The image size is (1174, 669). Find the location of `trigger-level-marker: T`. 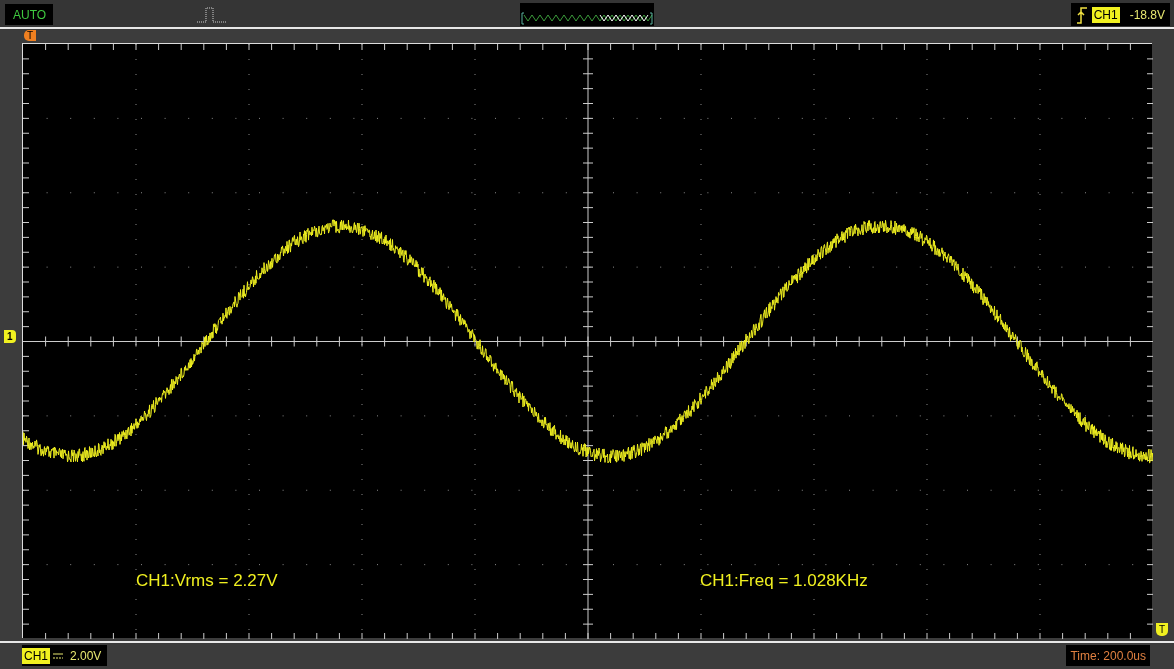

trigger-level-marker: T is located at coordinates (1161, 629).